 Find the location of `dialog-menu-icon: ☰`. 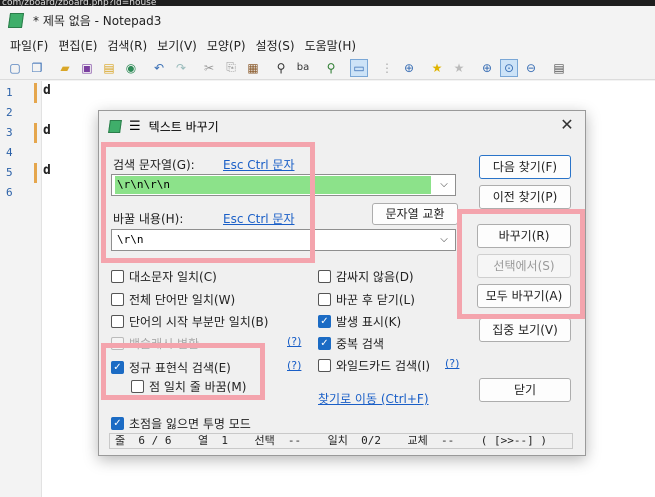

dialog-menu-icon: ☰ is located at coordinates (135, 126).